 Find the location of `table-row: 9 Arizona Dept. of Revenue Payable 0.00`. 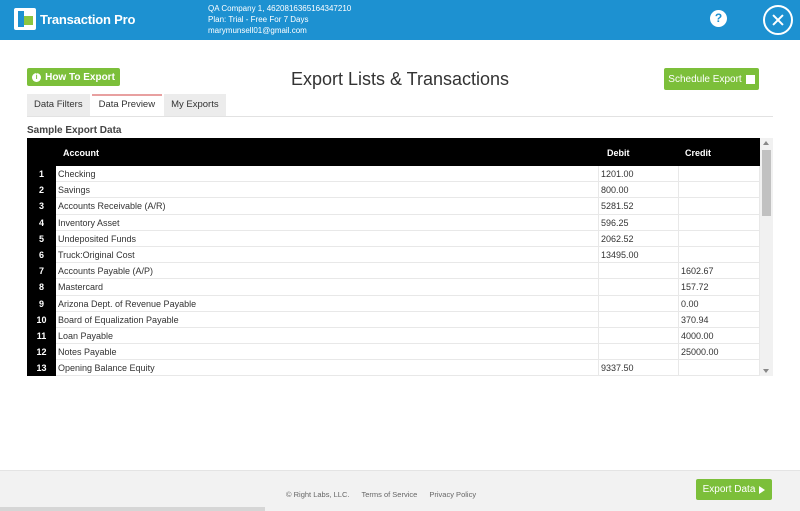

table-row: 9 Arizona Dept. of Revenue Payable 0.00 is located at coordinates (393, 303).